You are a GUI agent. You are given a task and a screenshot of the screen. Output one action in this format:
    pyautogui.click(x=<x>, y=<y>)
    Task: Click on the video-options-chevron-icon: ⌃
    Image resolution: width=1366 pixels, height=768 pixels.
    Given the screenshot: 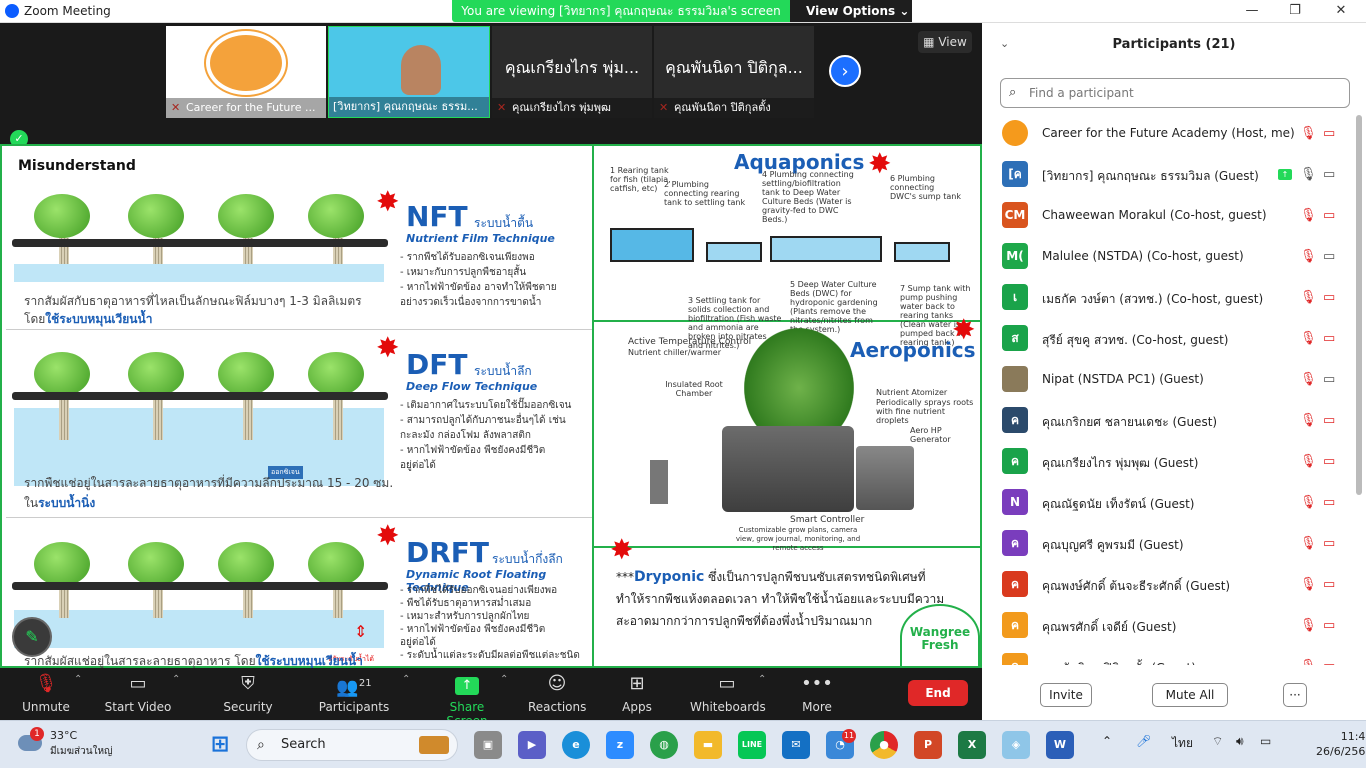 What is the action you would take?
    pyautogui.click(x=176, y=679)
    